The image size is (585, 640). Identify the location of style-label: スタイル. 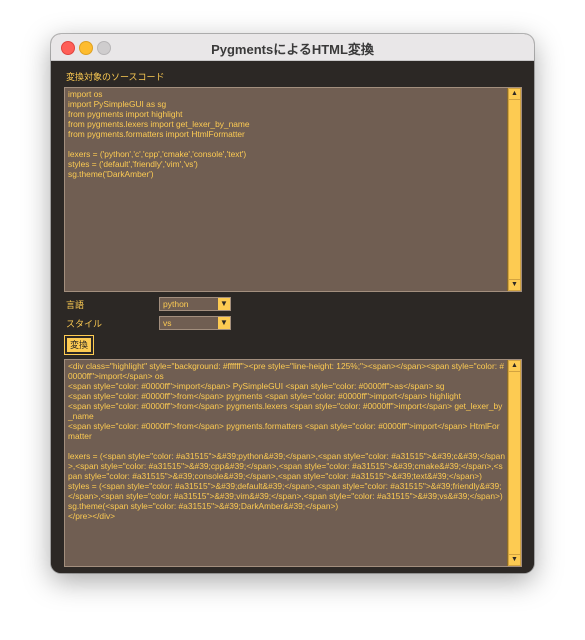
(84, 324).